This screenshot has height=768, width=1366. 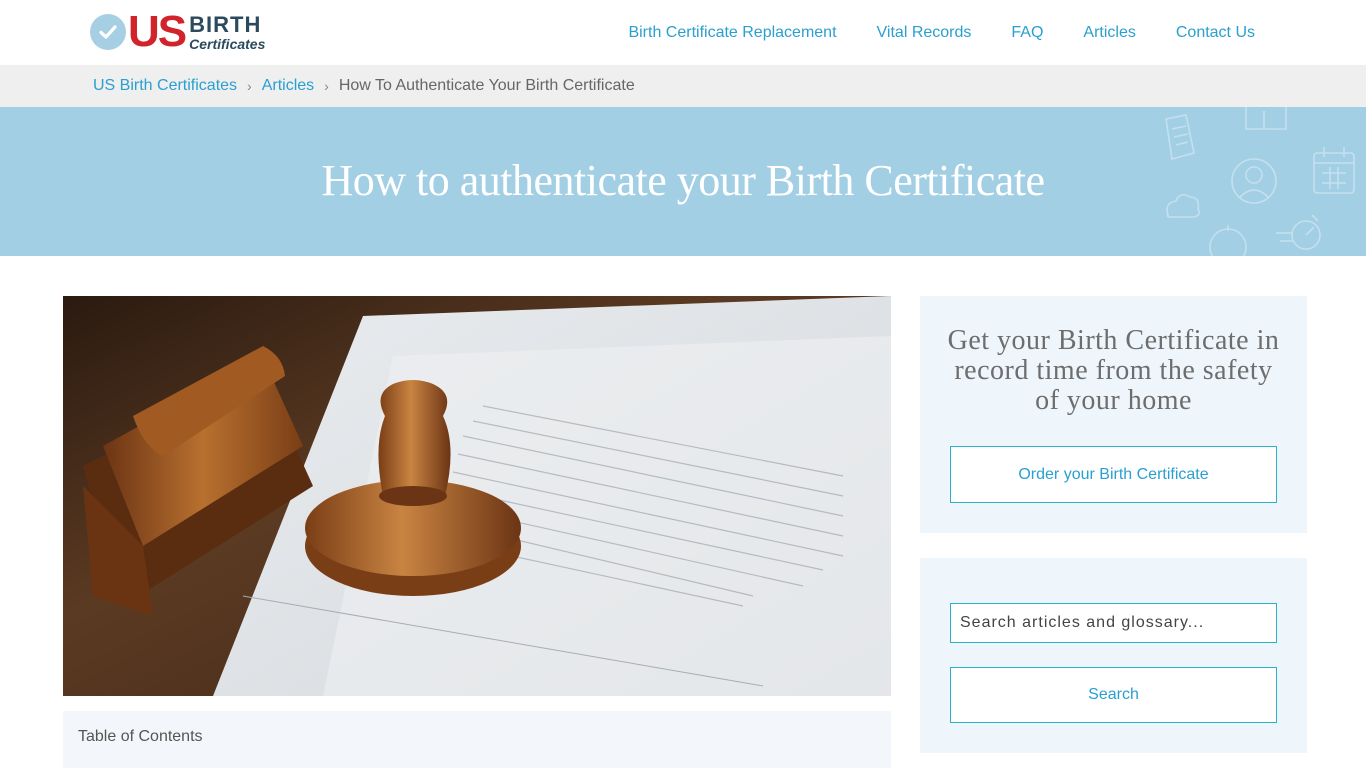 What do you see at coordinates (1298, 232) in the screenshot?
I see `stopwatch-icon` at bounding box center [1298, 232].